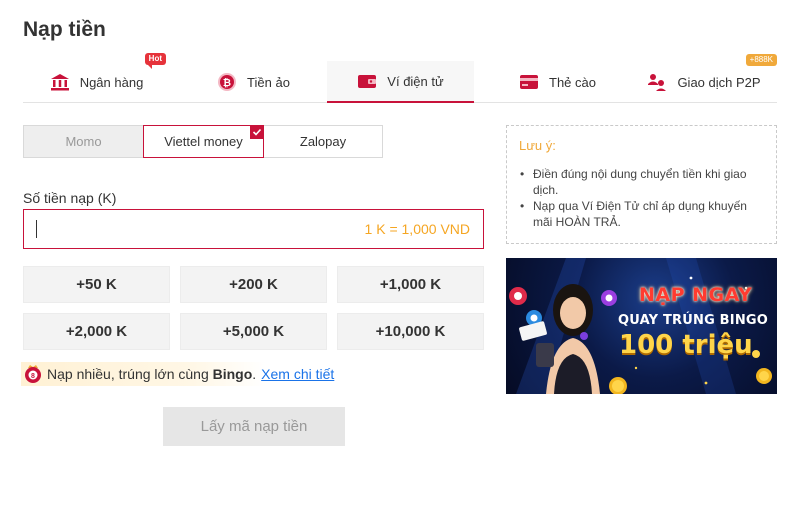 This screenshot has width=800, height=510. What do you see at coordinates (693, 320) in the screenshot?
I see `banner-subheadline: QUAY TRÚNG BINGO` at bounding box center [693, 320].